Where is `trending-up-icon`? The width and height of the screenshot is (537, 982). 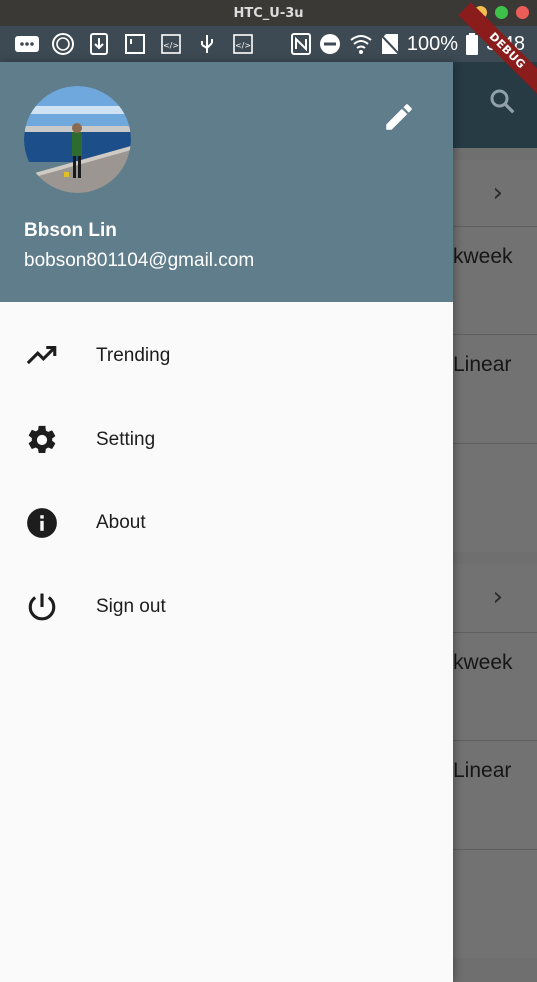
trending-up-icon is located at coordinates (41, 355).